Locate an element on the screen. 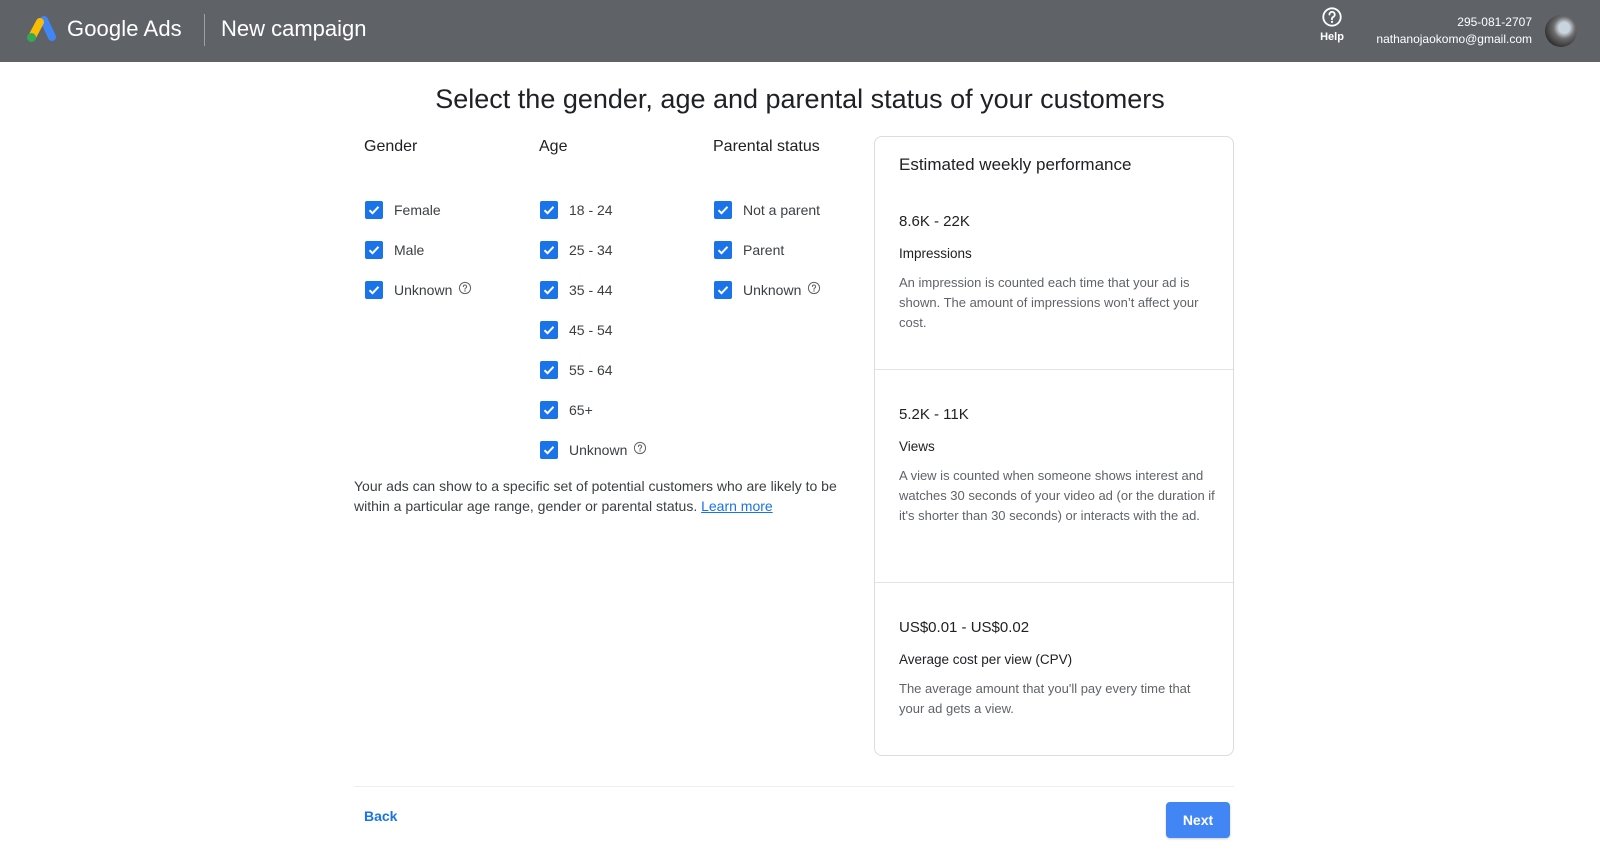 Image resolution: width=1600 pixels, height=864 pixels. age-heading: Age is located at coordinates (553, 146).